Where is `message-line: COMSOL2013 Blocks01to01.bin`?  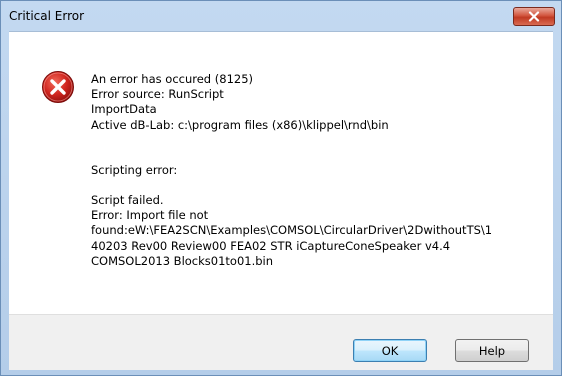 message-line: COMSOL2013 Blocks01to01.bin is located at coordinates (182, 260).